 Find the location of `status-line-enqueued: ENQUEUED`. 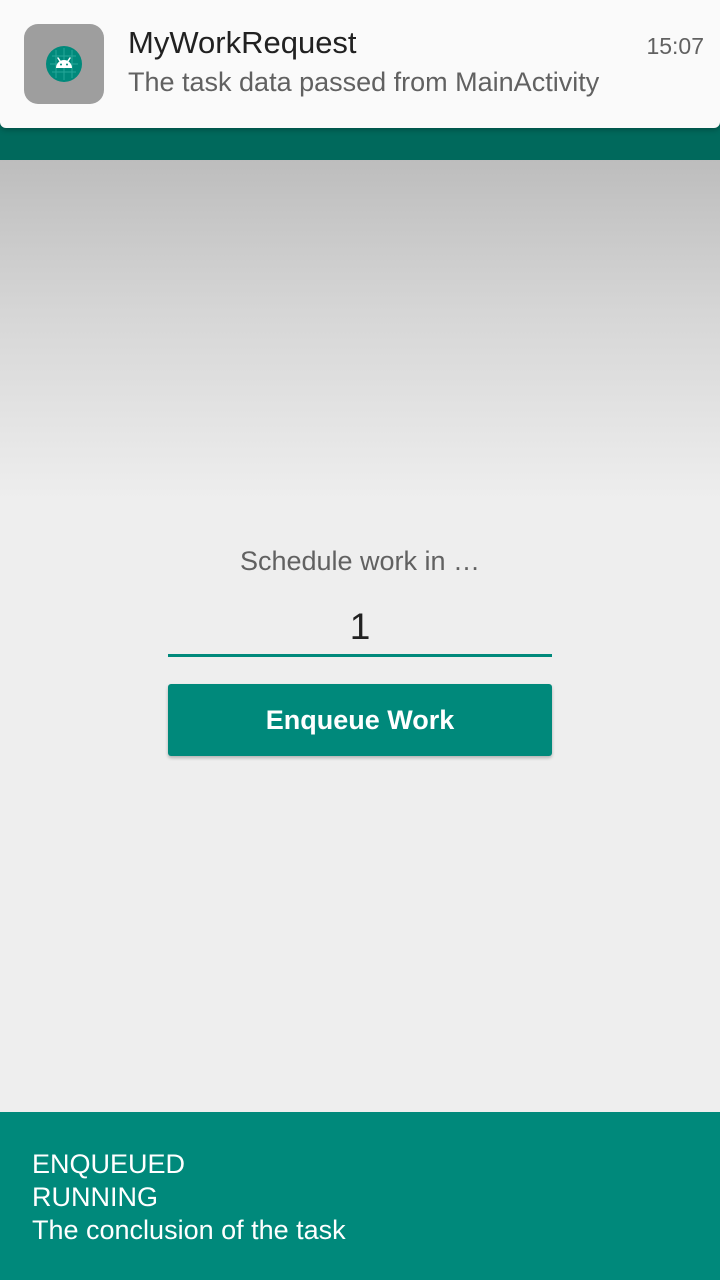

status-line-enqueued: ENQUEUED is located at coordinates (109, 1164).